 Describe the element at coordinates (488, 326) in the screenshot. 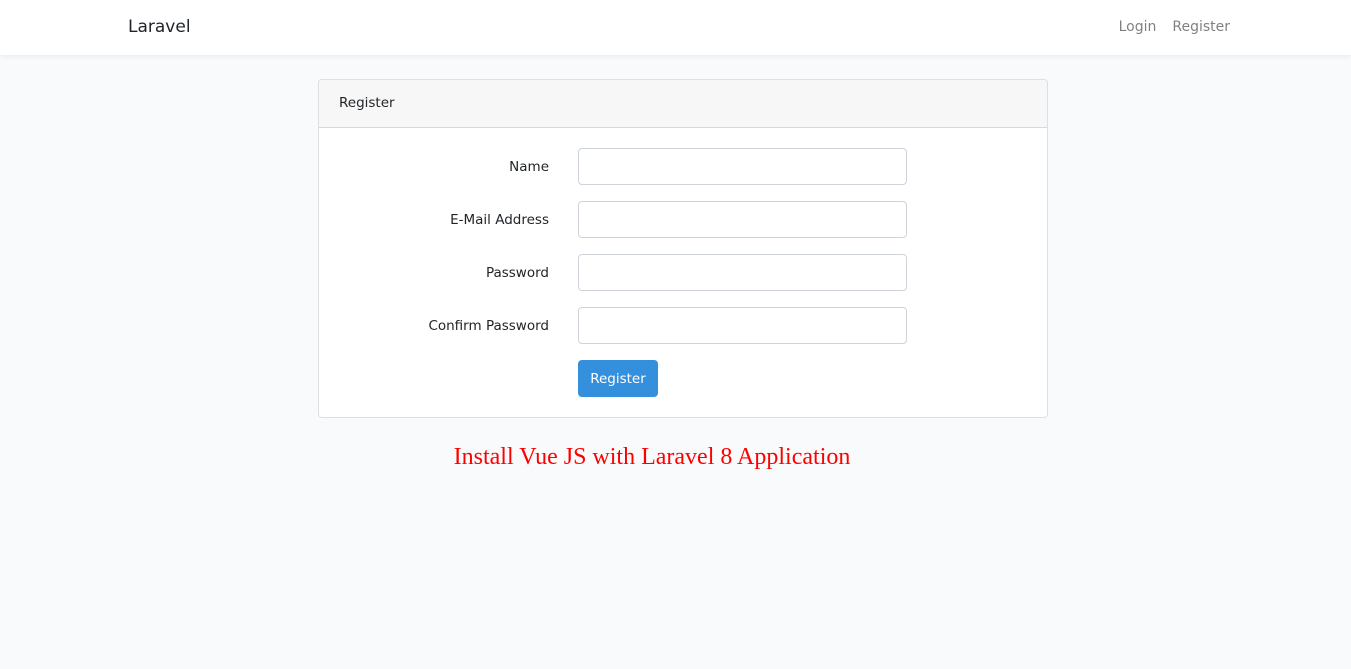

I see `confirm-password-label: Confirm Password` at that location.